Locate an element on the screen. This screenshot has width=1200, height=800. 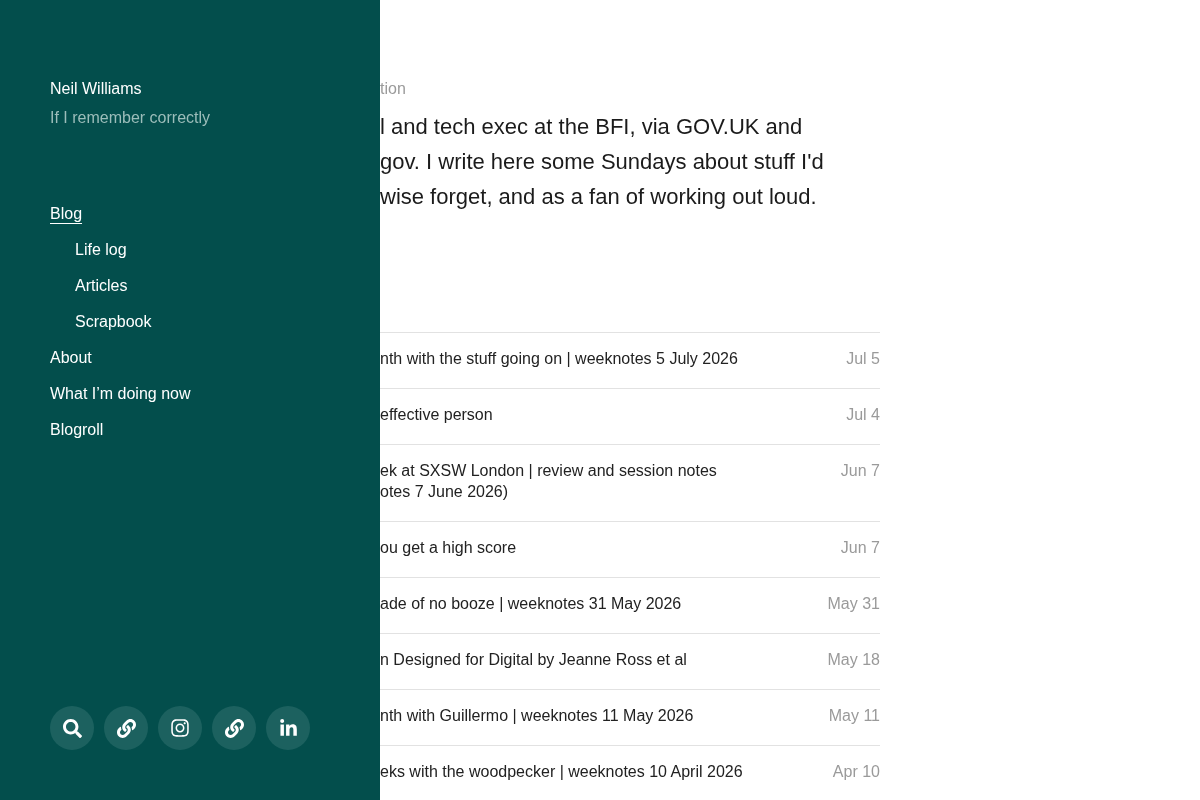
post-title-link: ade of no booze | weeknotes 31 May 2026 is located at coordinates (531, 603).